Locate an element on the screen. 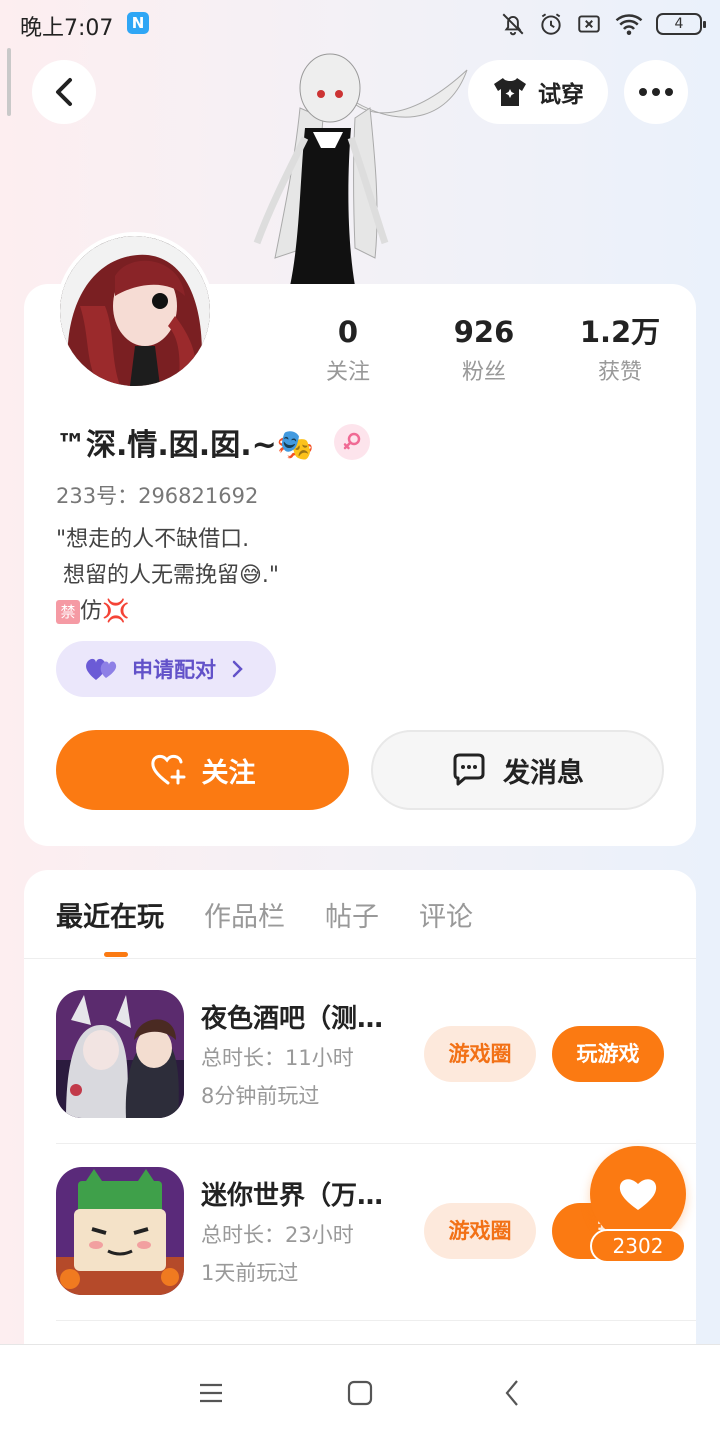 Image resolution: width=720 pixels, height=1440 pixels. heart-plus-icon is located at coordinates (167, 769).